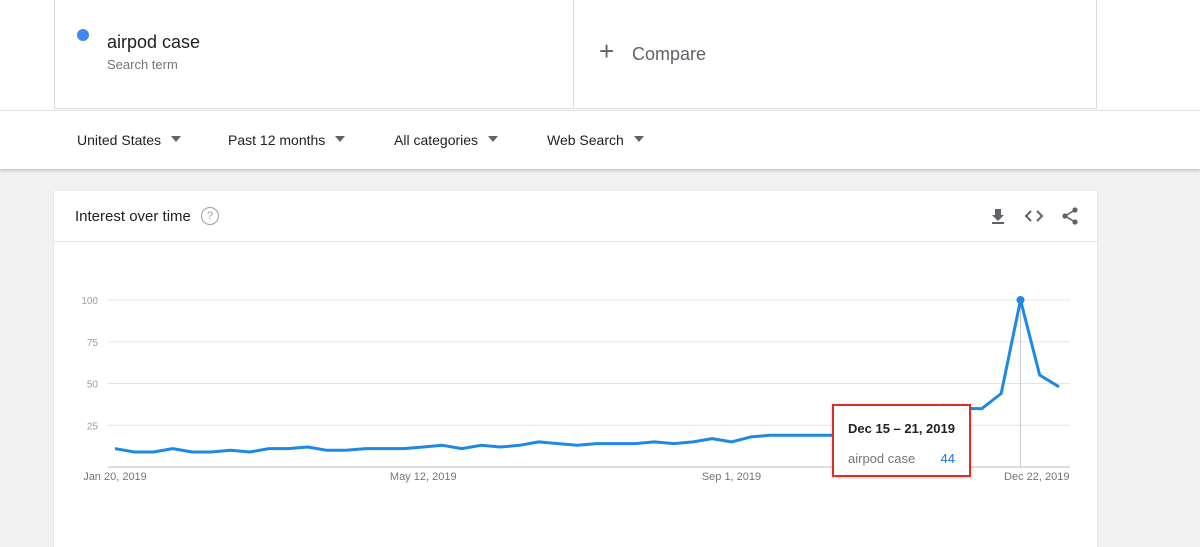 This screenshot has height=547, width=1200. I want to click on tooltip-term: airpod case, so click(882, 458).